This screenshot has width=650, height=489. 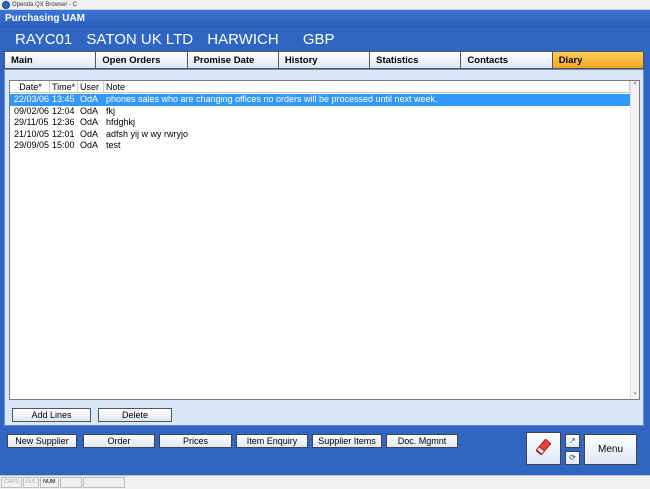 What do you see at coordinates (63, 99) in the screenshot?
I see `cell-time: 13:45` at bounding box center [63, 99].